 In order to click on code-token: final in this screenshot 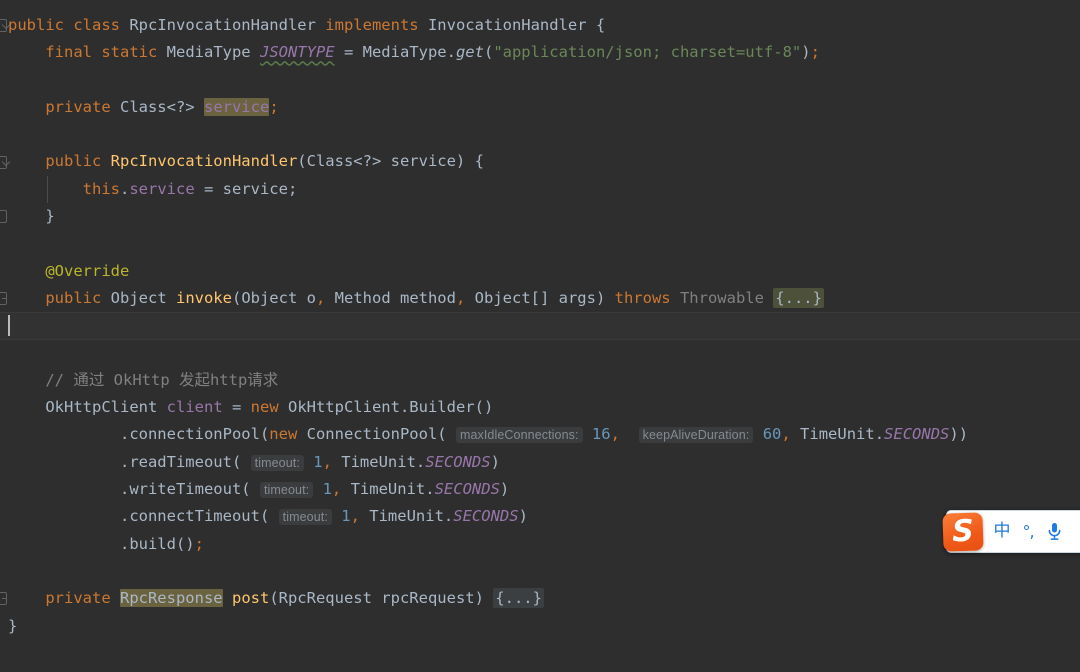, I will do `click(73, 52)`.